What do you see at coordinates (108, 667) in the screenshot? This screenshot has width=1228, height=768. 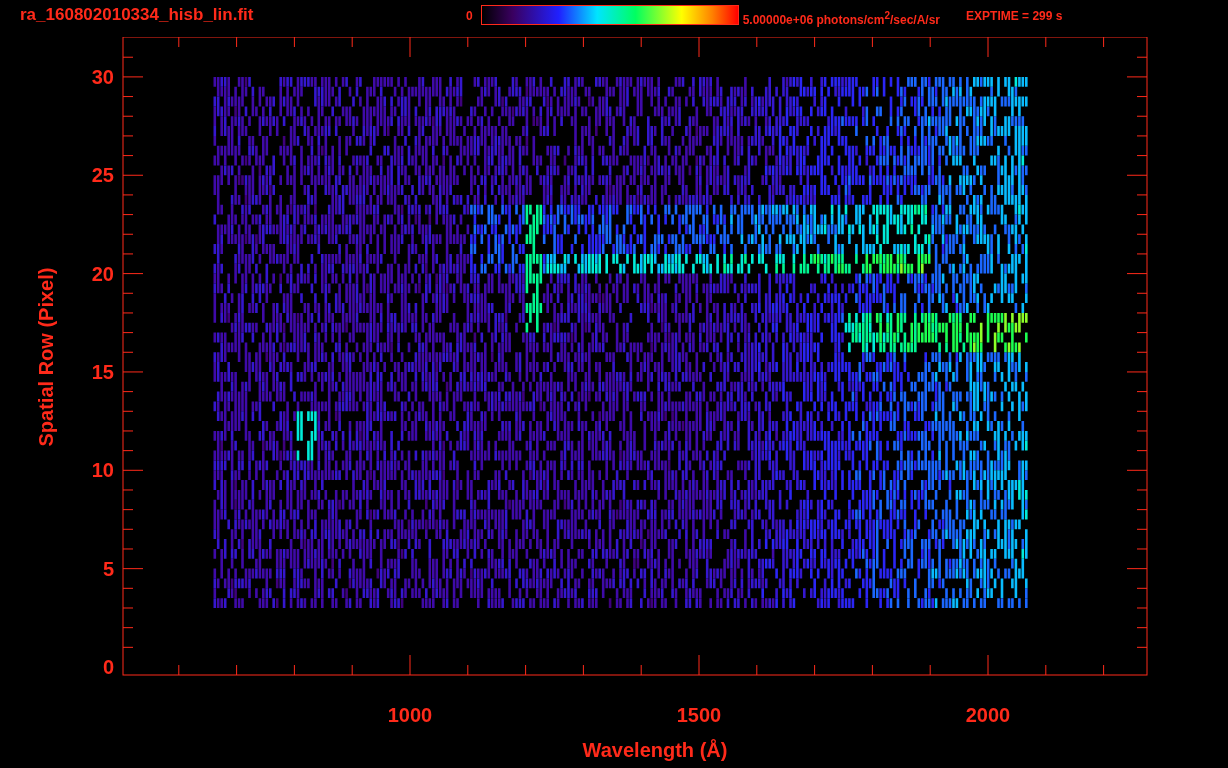 I see `y-tick-label: 0` at bounding box center [108, 667].